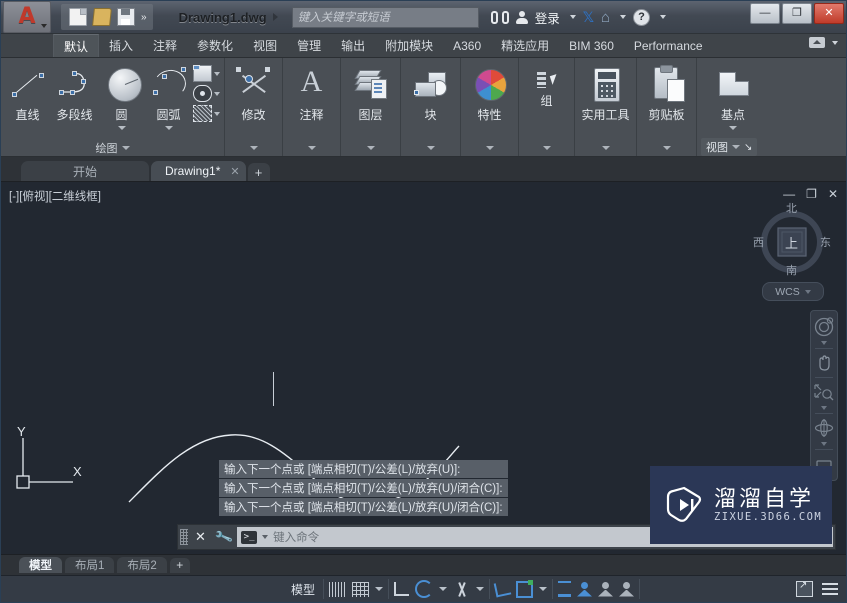 Image resolution: width=847 pixels, height=603 pixels. What do you see at coordinates (253, 148) in the screenshot?
I see `modify-panel-expand` at bounding box center [253, 148].